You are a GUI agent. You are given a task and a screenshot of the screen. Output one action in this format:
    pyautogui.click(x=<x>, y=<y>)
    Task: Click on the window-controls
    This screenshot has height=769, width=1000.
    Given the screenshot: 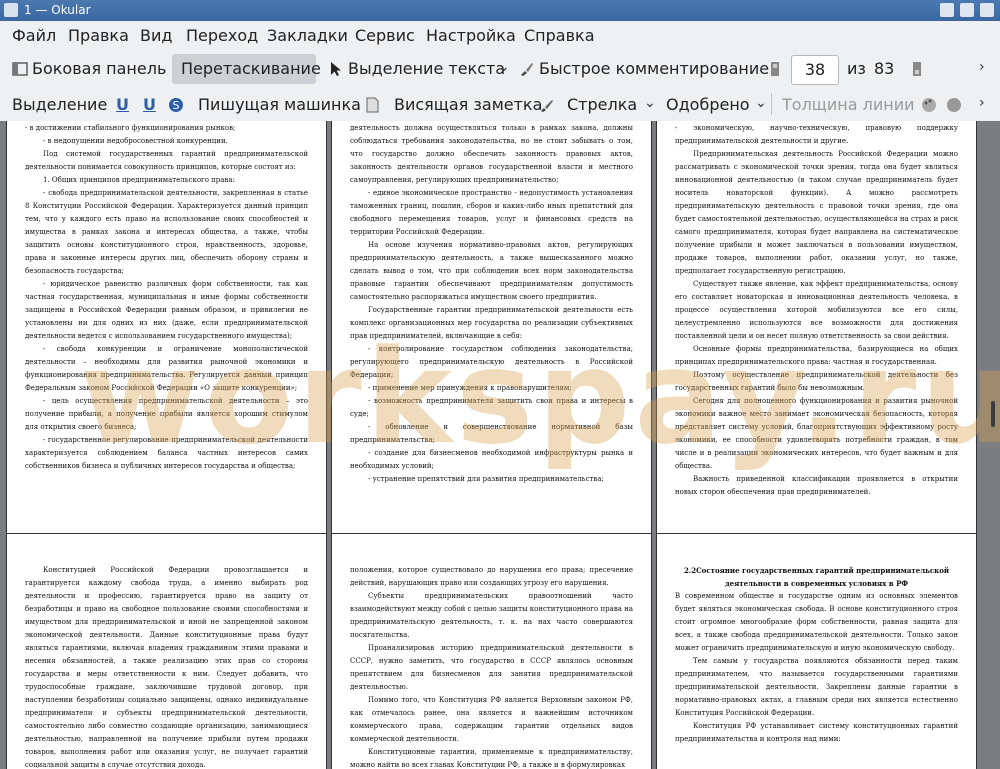 What is the action you would take?
    pyautogui.click(x=967, y=10)
    